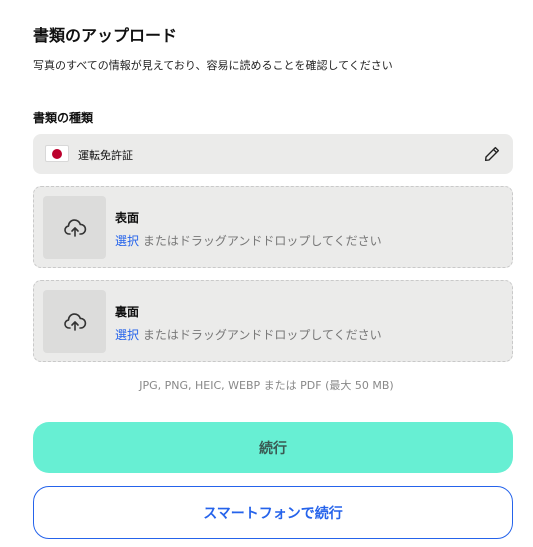 The width and height of the screenshot is (533, 547). I want to click on continue-button: 続行, so click(273, 447).